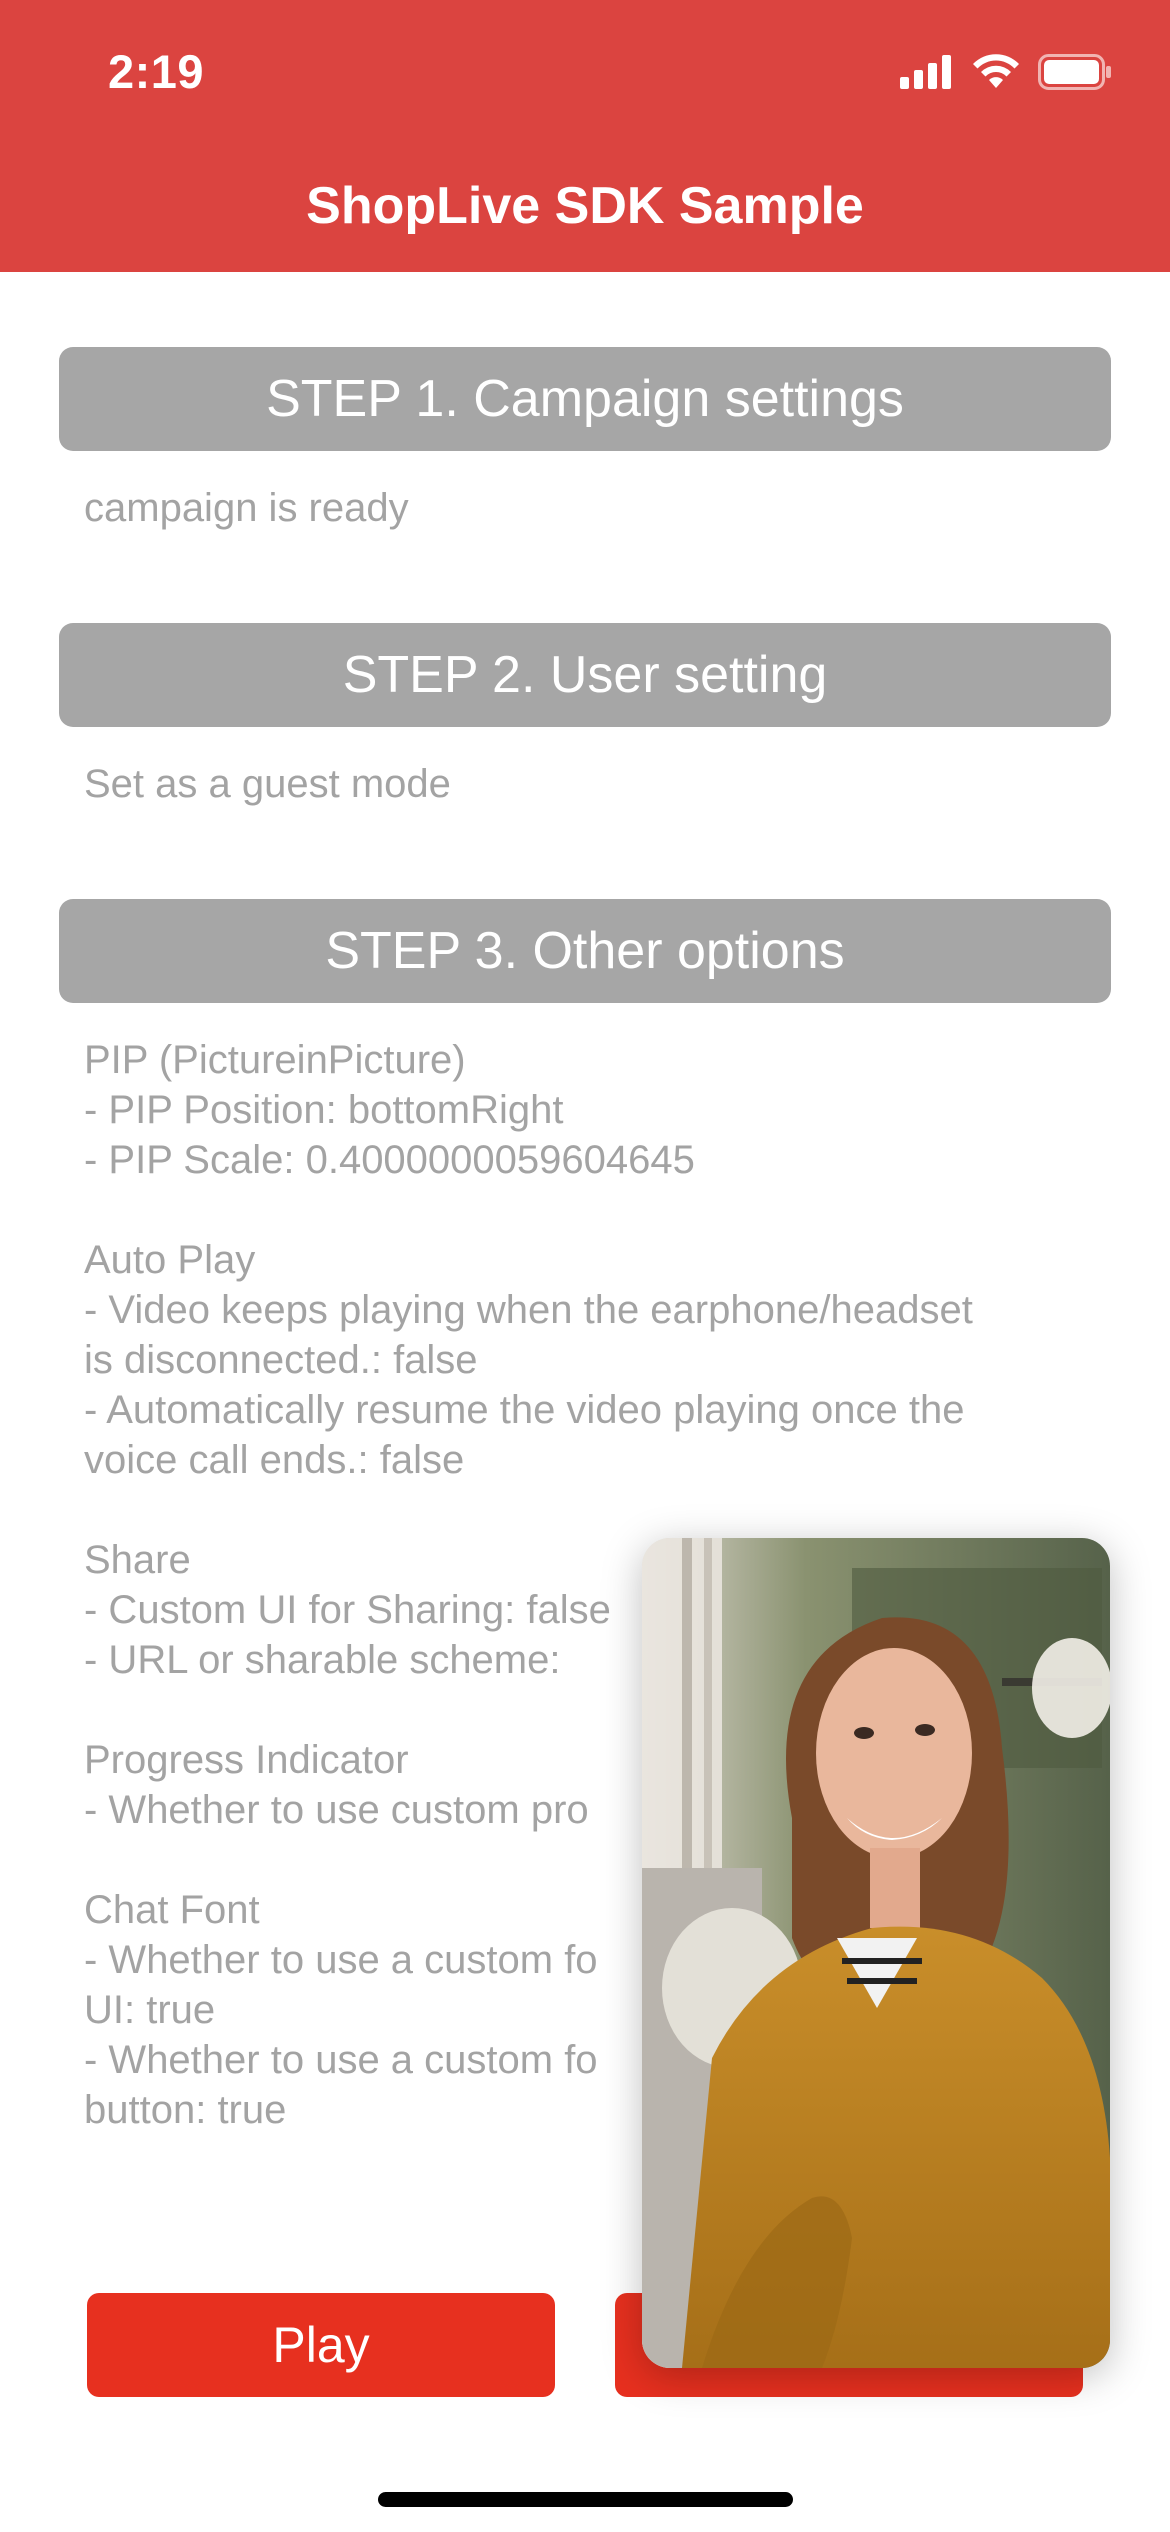  Describe the element at coordinates (389, 1160) in the screenshot. I see `option-line: - PIP Scale: 0.4000000059604645` at that location.